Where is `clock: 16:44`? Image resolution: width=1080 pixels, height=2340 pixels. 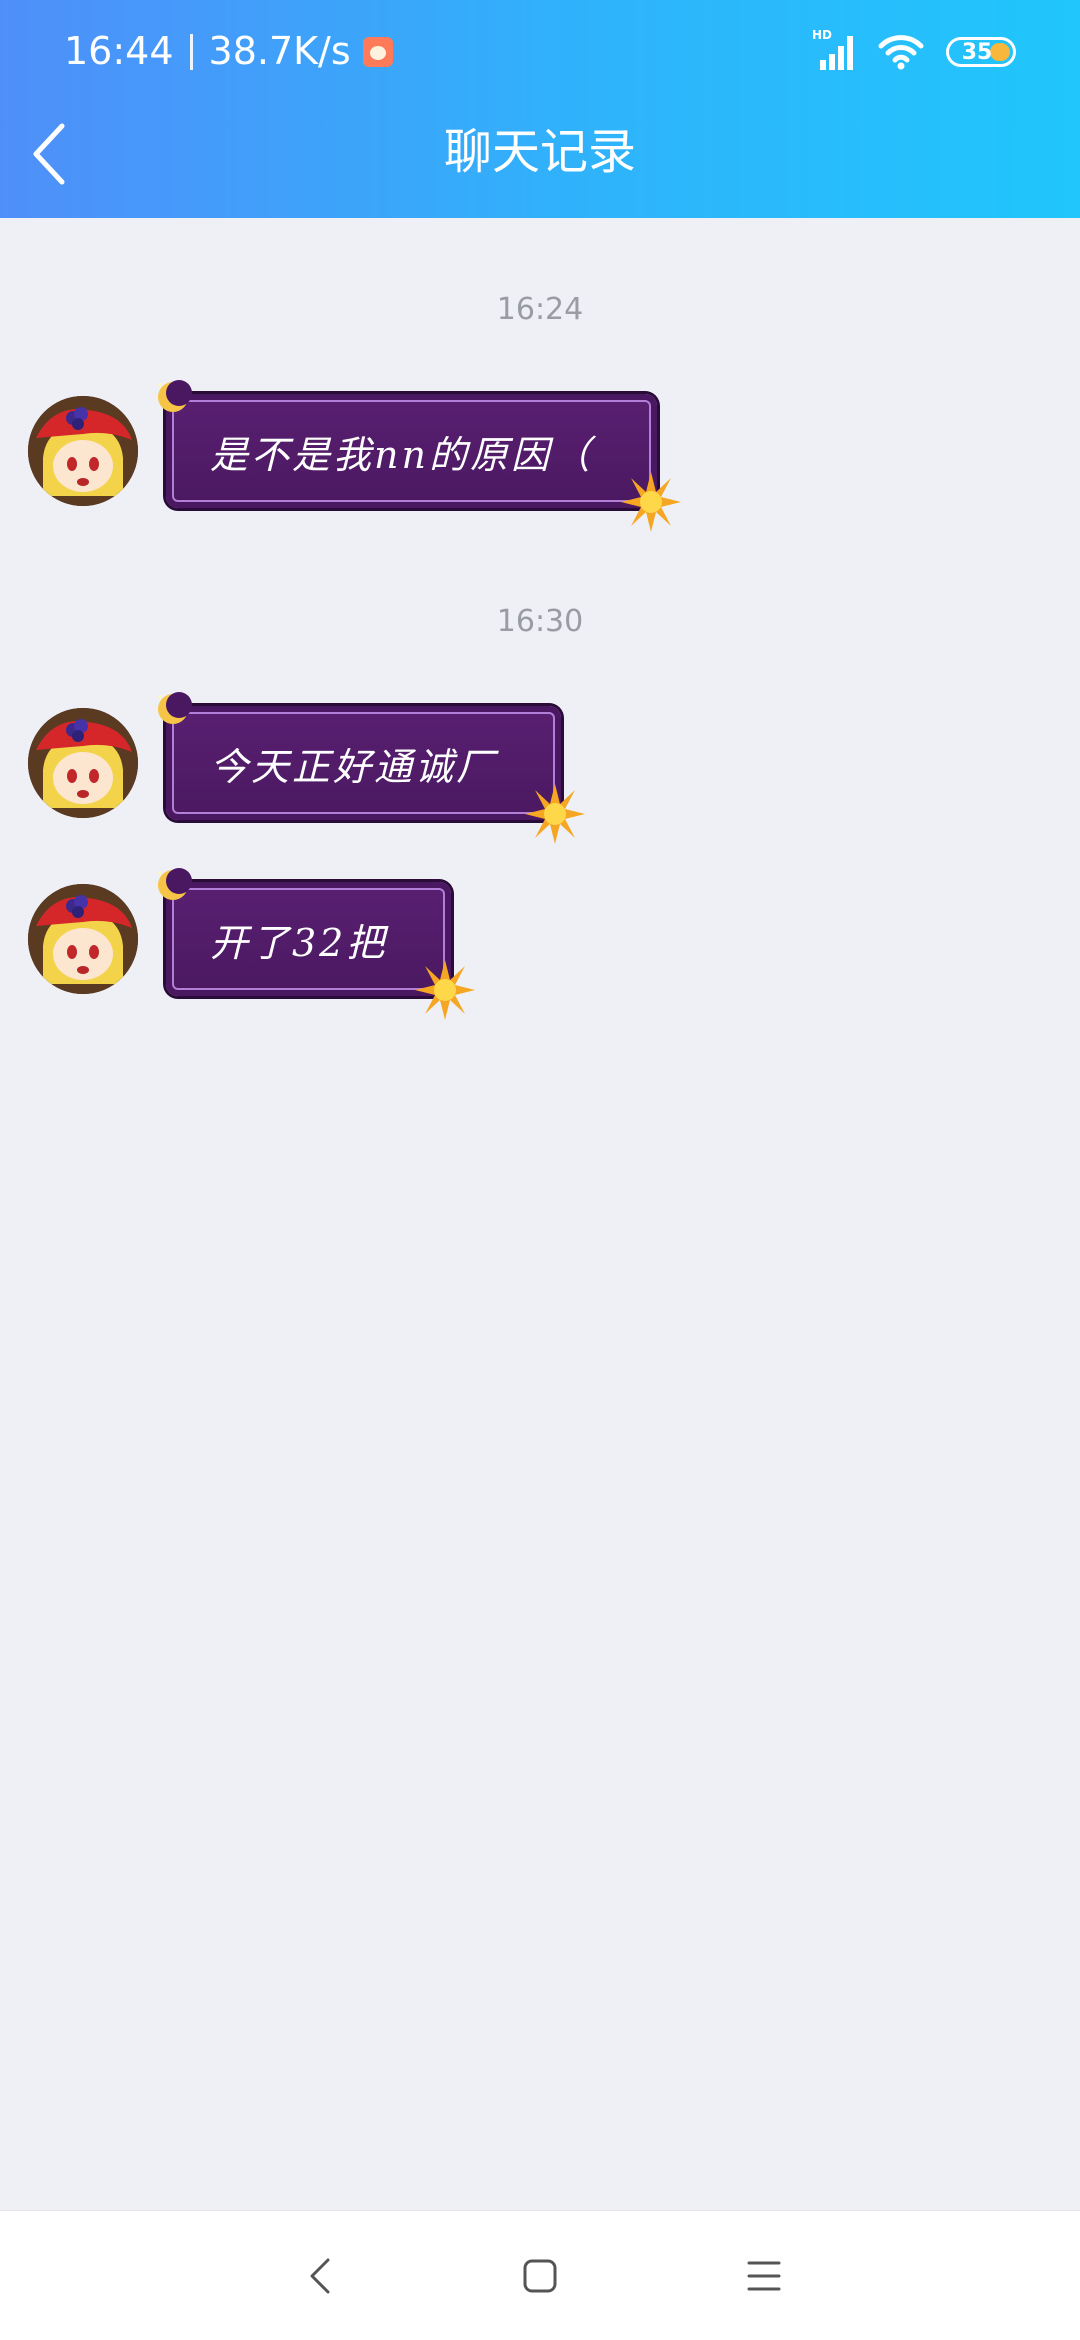 clock: 16:44 is located at coordinates (119, 51).